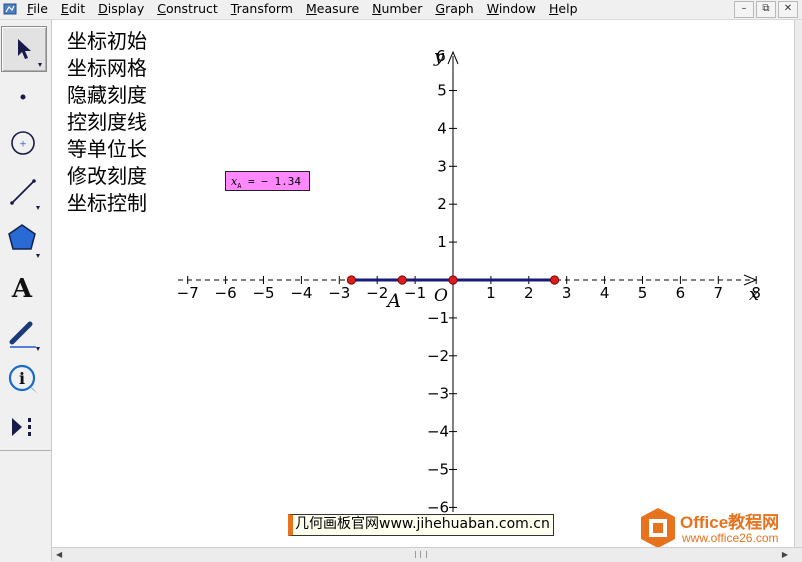  What do you see at coordinates (798, 283) in the screenshot?
I see `vertical-scrollbar` at bounding box center [798, 283].